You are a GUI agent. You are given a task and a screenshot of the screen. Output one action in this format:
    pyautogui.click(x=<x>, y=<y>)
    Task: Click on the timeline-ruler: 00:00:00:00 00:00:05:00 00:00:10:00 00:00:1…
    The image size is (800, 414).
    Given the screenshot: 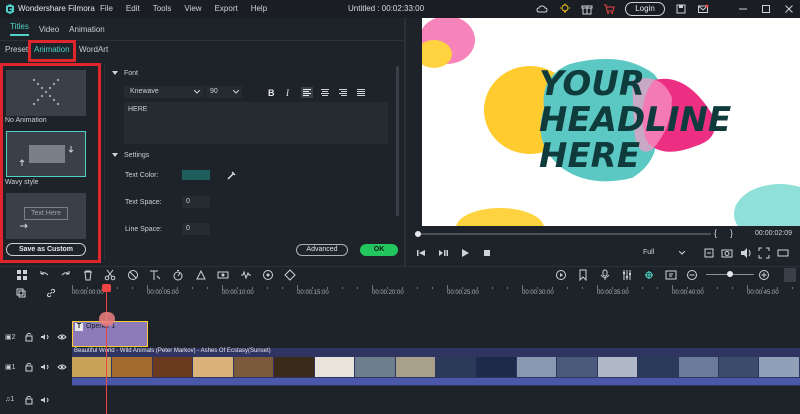 What is the action you would take?
    pyautogui.click(x=400, y=293)
    